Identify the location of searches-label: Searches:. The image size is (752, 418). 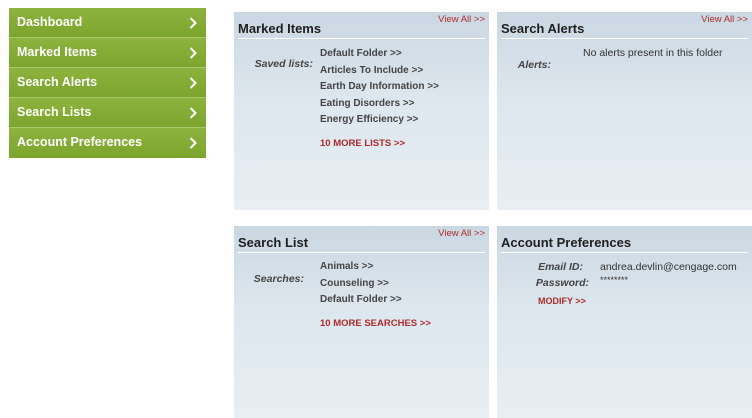
(278, 279).